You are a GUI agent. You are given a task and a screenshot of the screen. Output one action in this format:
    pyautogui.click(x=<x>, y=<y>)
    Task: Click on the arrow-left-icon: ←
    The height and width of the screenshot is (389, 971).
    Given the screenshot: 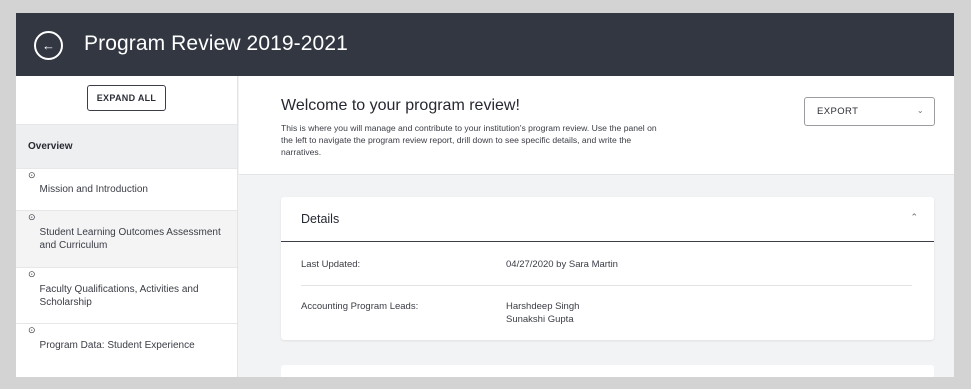 What is the action you would take?
    pyautogui.click(x=48, y=45)
    